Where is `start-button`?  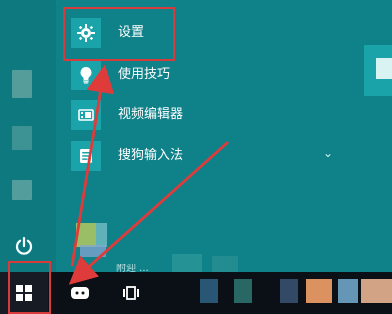 start-button is located at coordinates (24, 293).